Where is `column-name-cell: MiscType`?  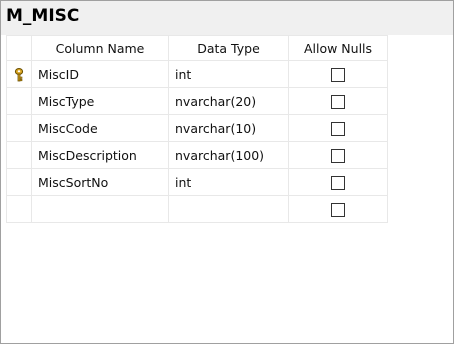 column-name-cell: MiscType is located at coordinates (100, 101).